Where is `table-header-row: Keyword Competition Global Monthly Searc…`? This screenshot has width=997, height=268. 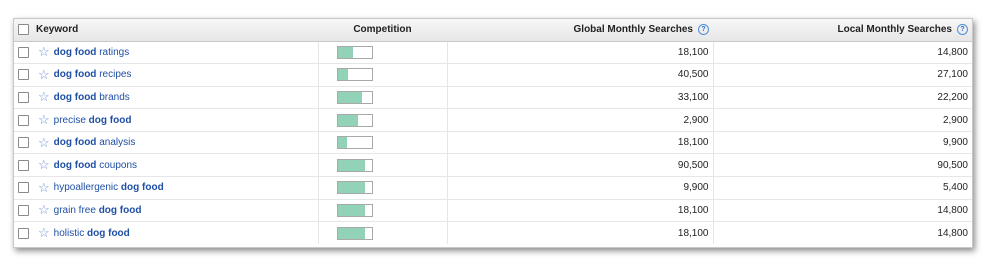
table-header-row: Keyword Competition Global Monthly Searc… is located at coordinates (493, 30).